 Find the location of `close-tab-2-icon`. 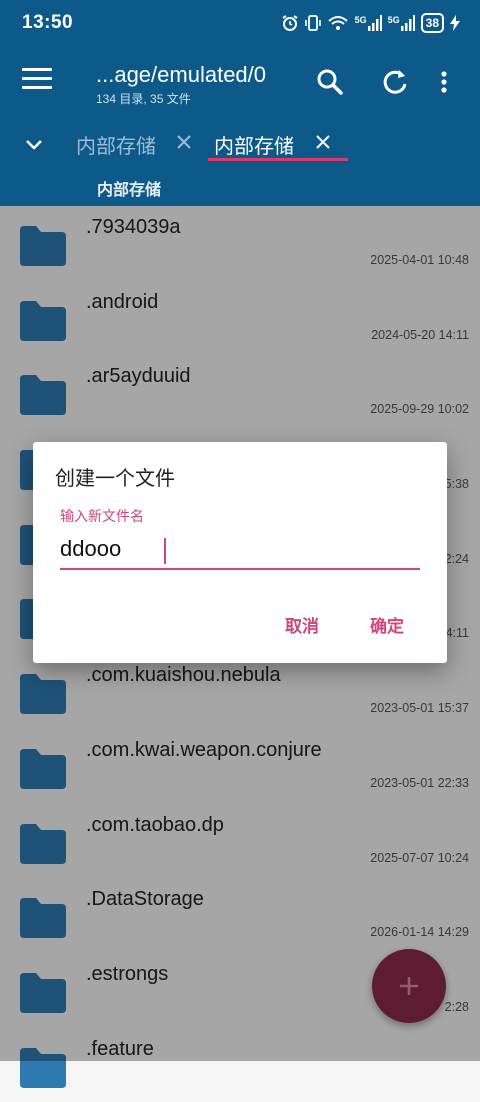

close-tab-2-icon is located at coordinates (323, 142).